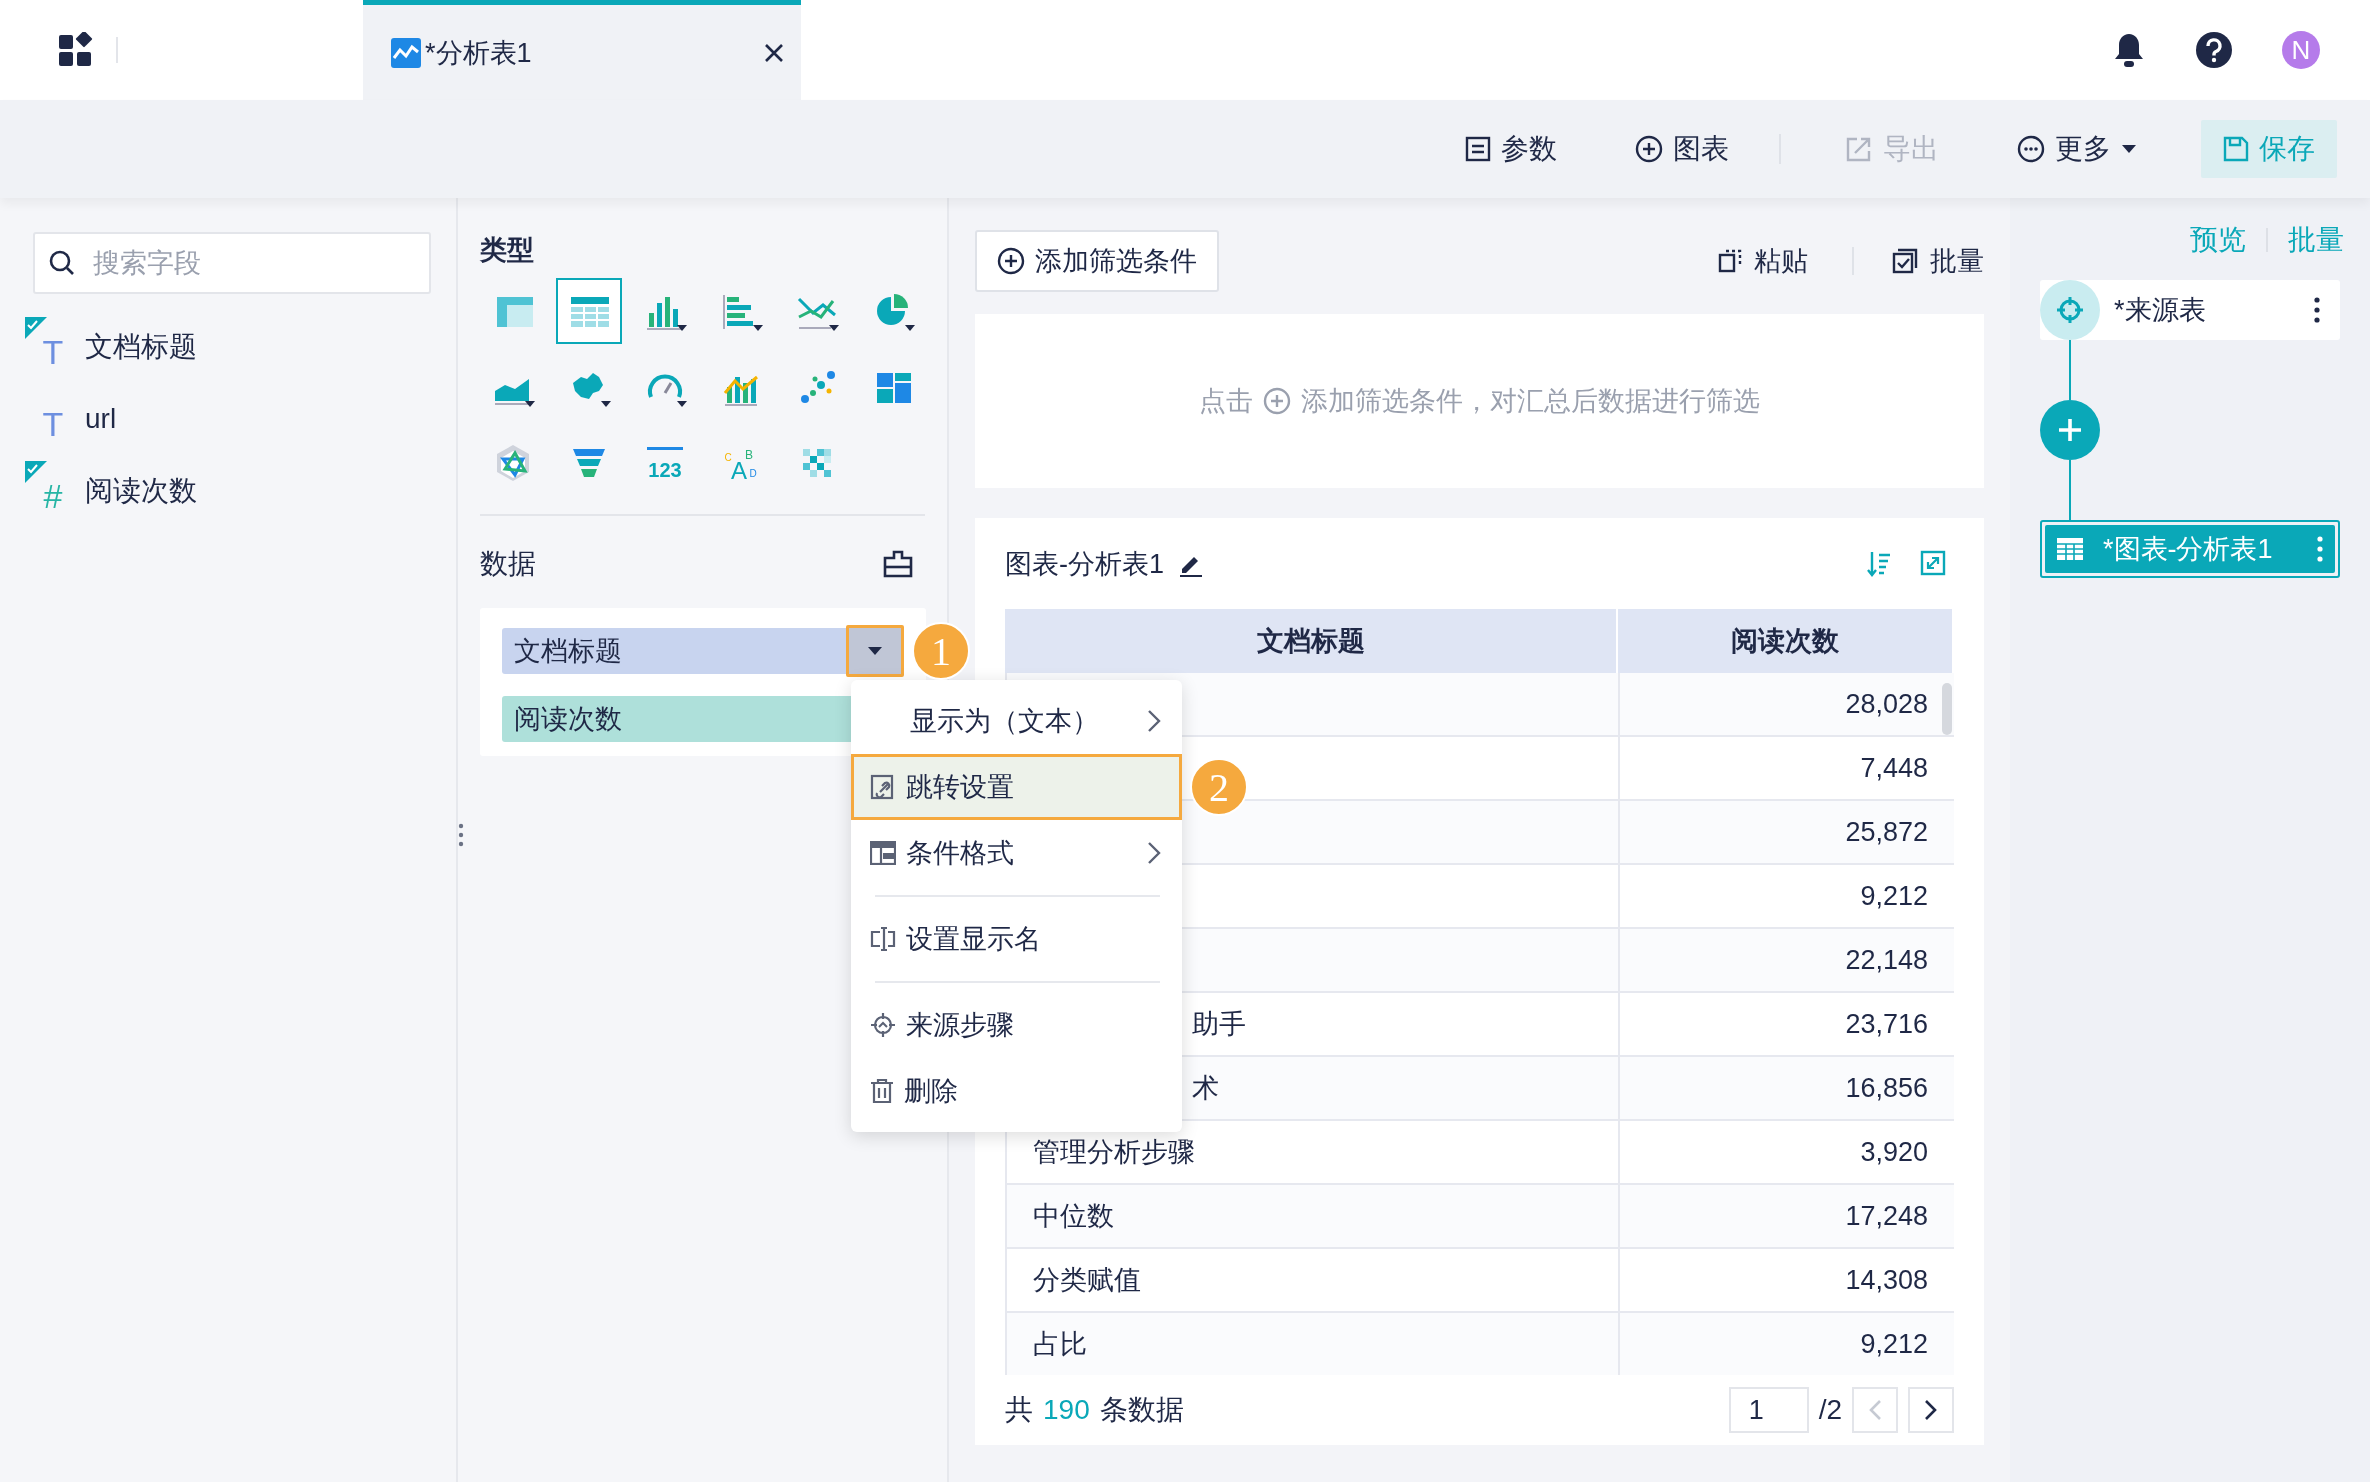 The height and width of the screenshot is (1482, 2370). What do you see at coordinates (1768, 1410) in the screenshot?
I see `page-input: 1` at bounding box center [1768, 1410].